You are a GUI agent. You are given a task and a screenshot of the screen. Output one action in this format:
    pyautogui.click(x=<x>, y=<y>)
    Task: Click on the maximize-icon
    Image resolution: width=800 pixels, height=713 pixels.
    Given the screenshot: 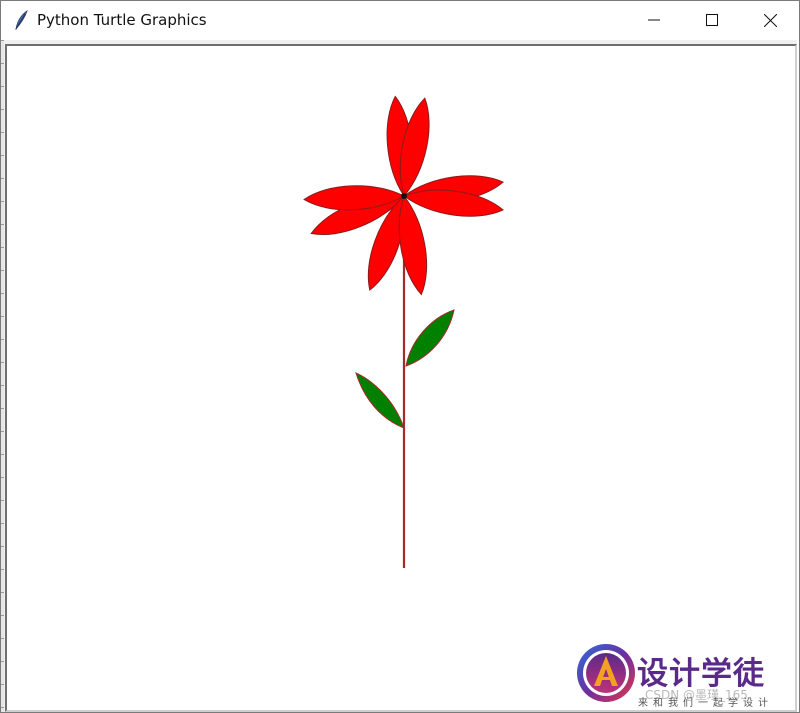 What is the action you would take?
    pyautogui.click(x=712, y=20)
    